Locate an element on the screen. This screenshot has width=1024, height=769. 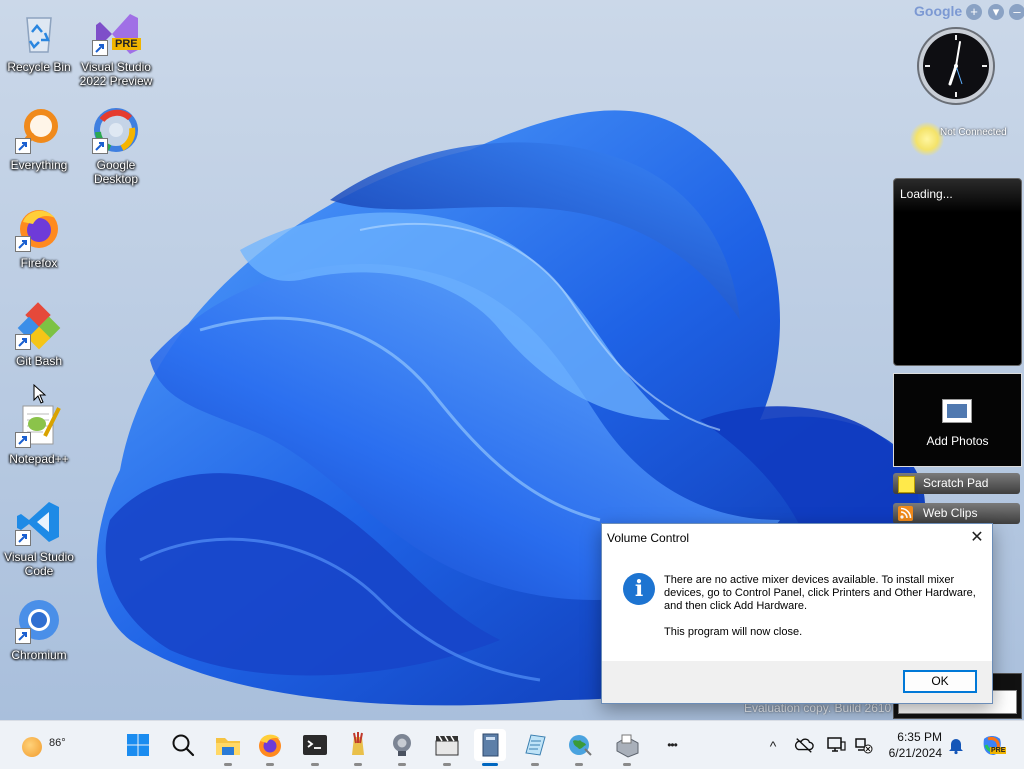
recycle-bin-icon is located at coordinates (39, 32).